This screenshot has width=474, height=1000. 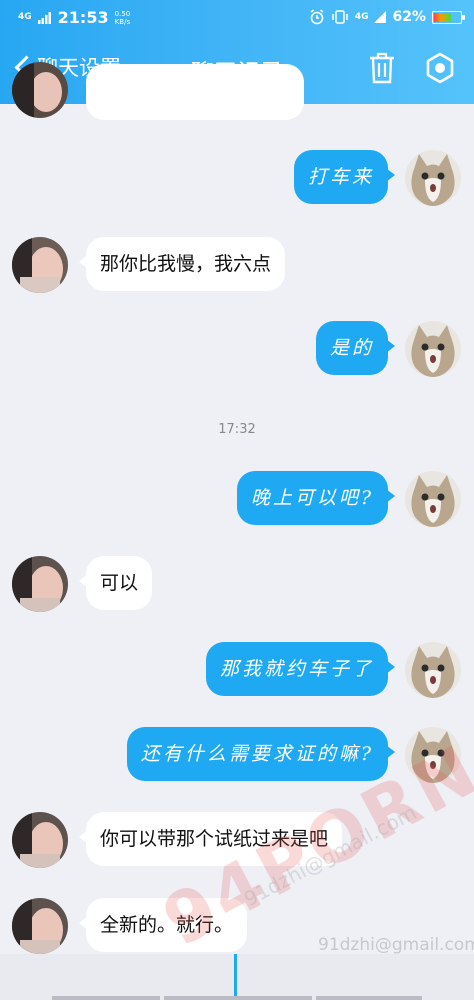 What do you see at coordinates (237, 18) in the screenshot?
I see `status-bar: 4G 21:53 0.50 KB/s 4G 62%` at bounding box center [237, 18].